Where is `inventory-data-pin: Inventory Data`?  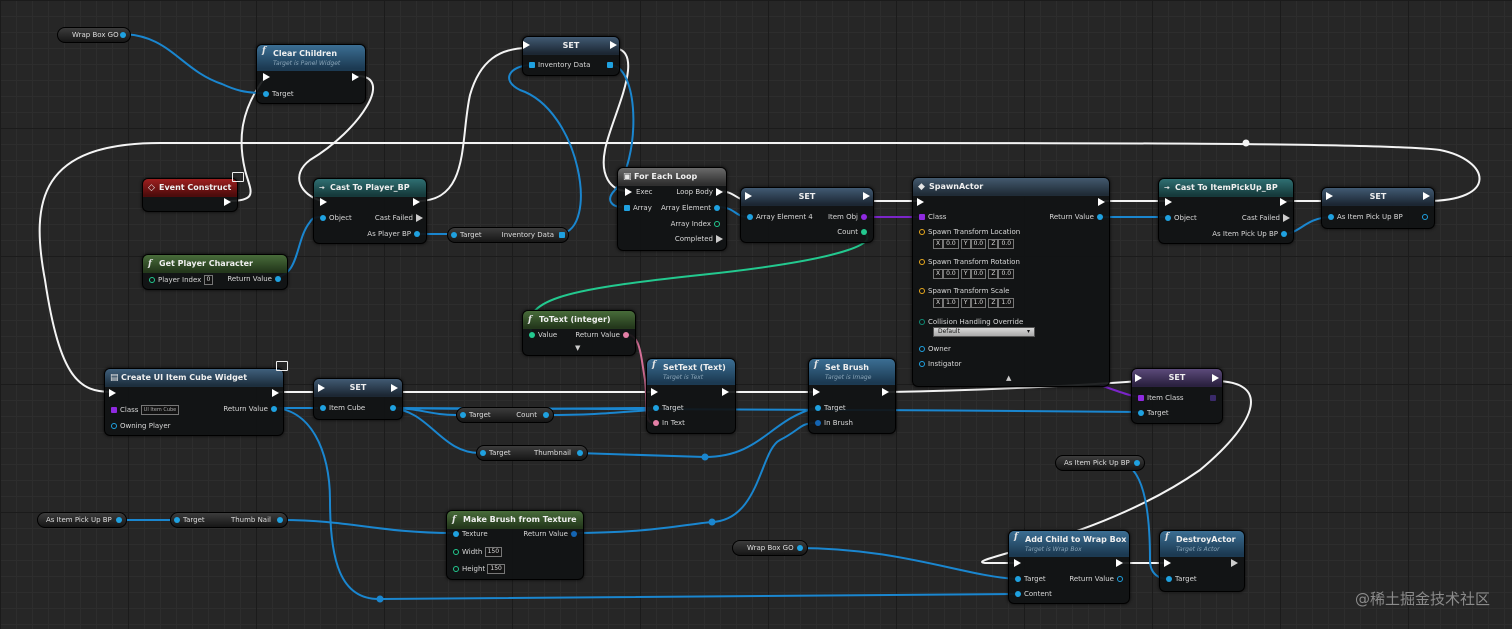
inventory-data-pin: Inventory Data is located at coordinates (558, 65).